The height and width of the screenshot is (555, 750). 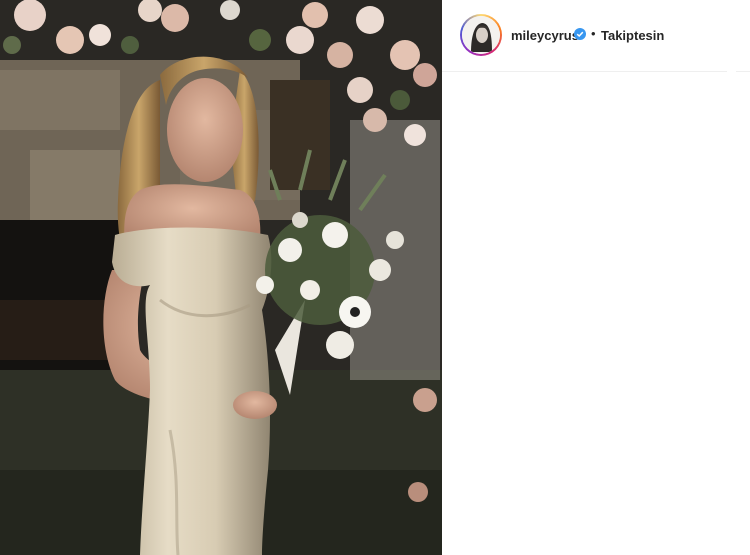 What do you see at coordinates (632, 35) in the screenshot?
I see `follow-status-button: Takiptesin` at bounding box center [632, 35].